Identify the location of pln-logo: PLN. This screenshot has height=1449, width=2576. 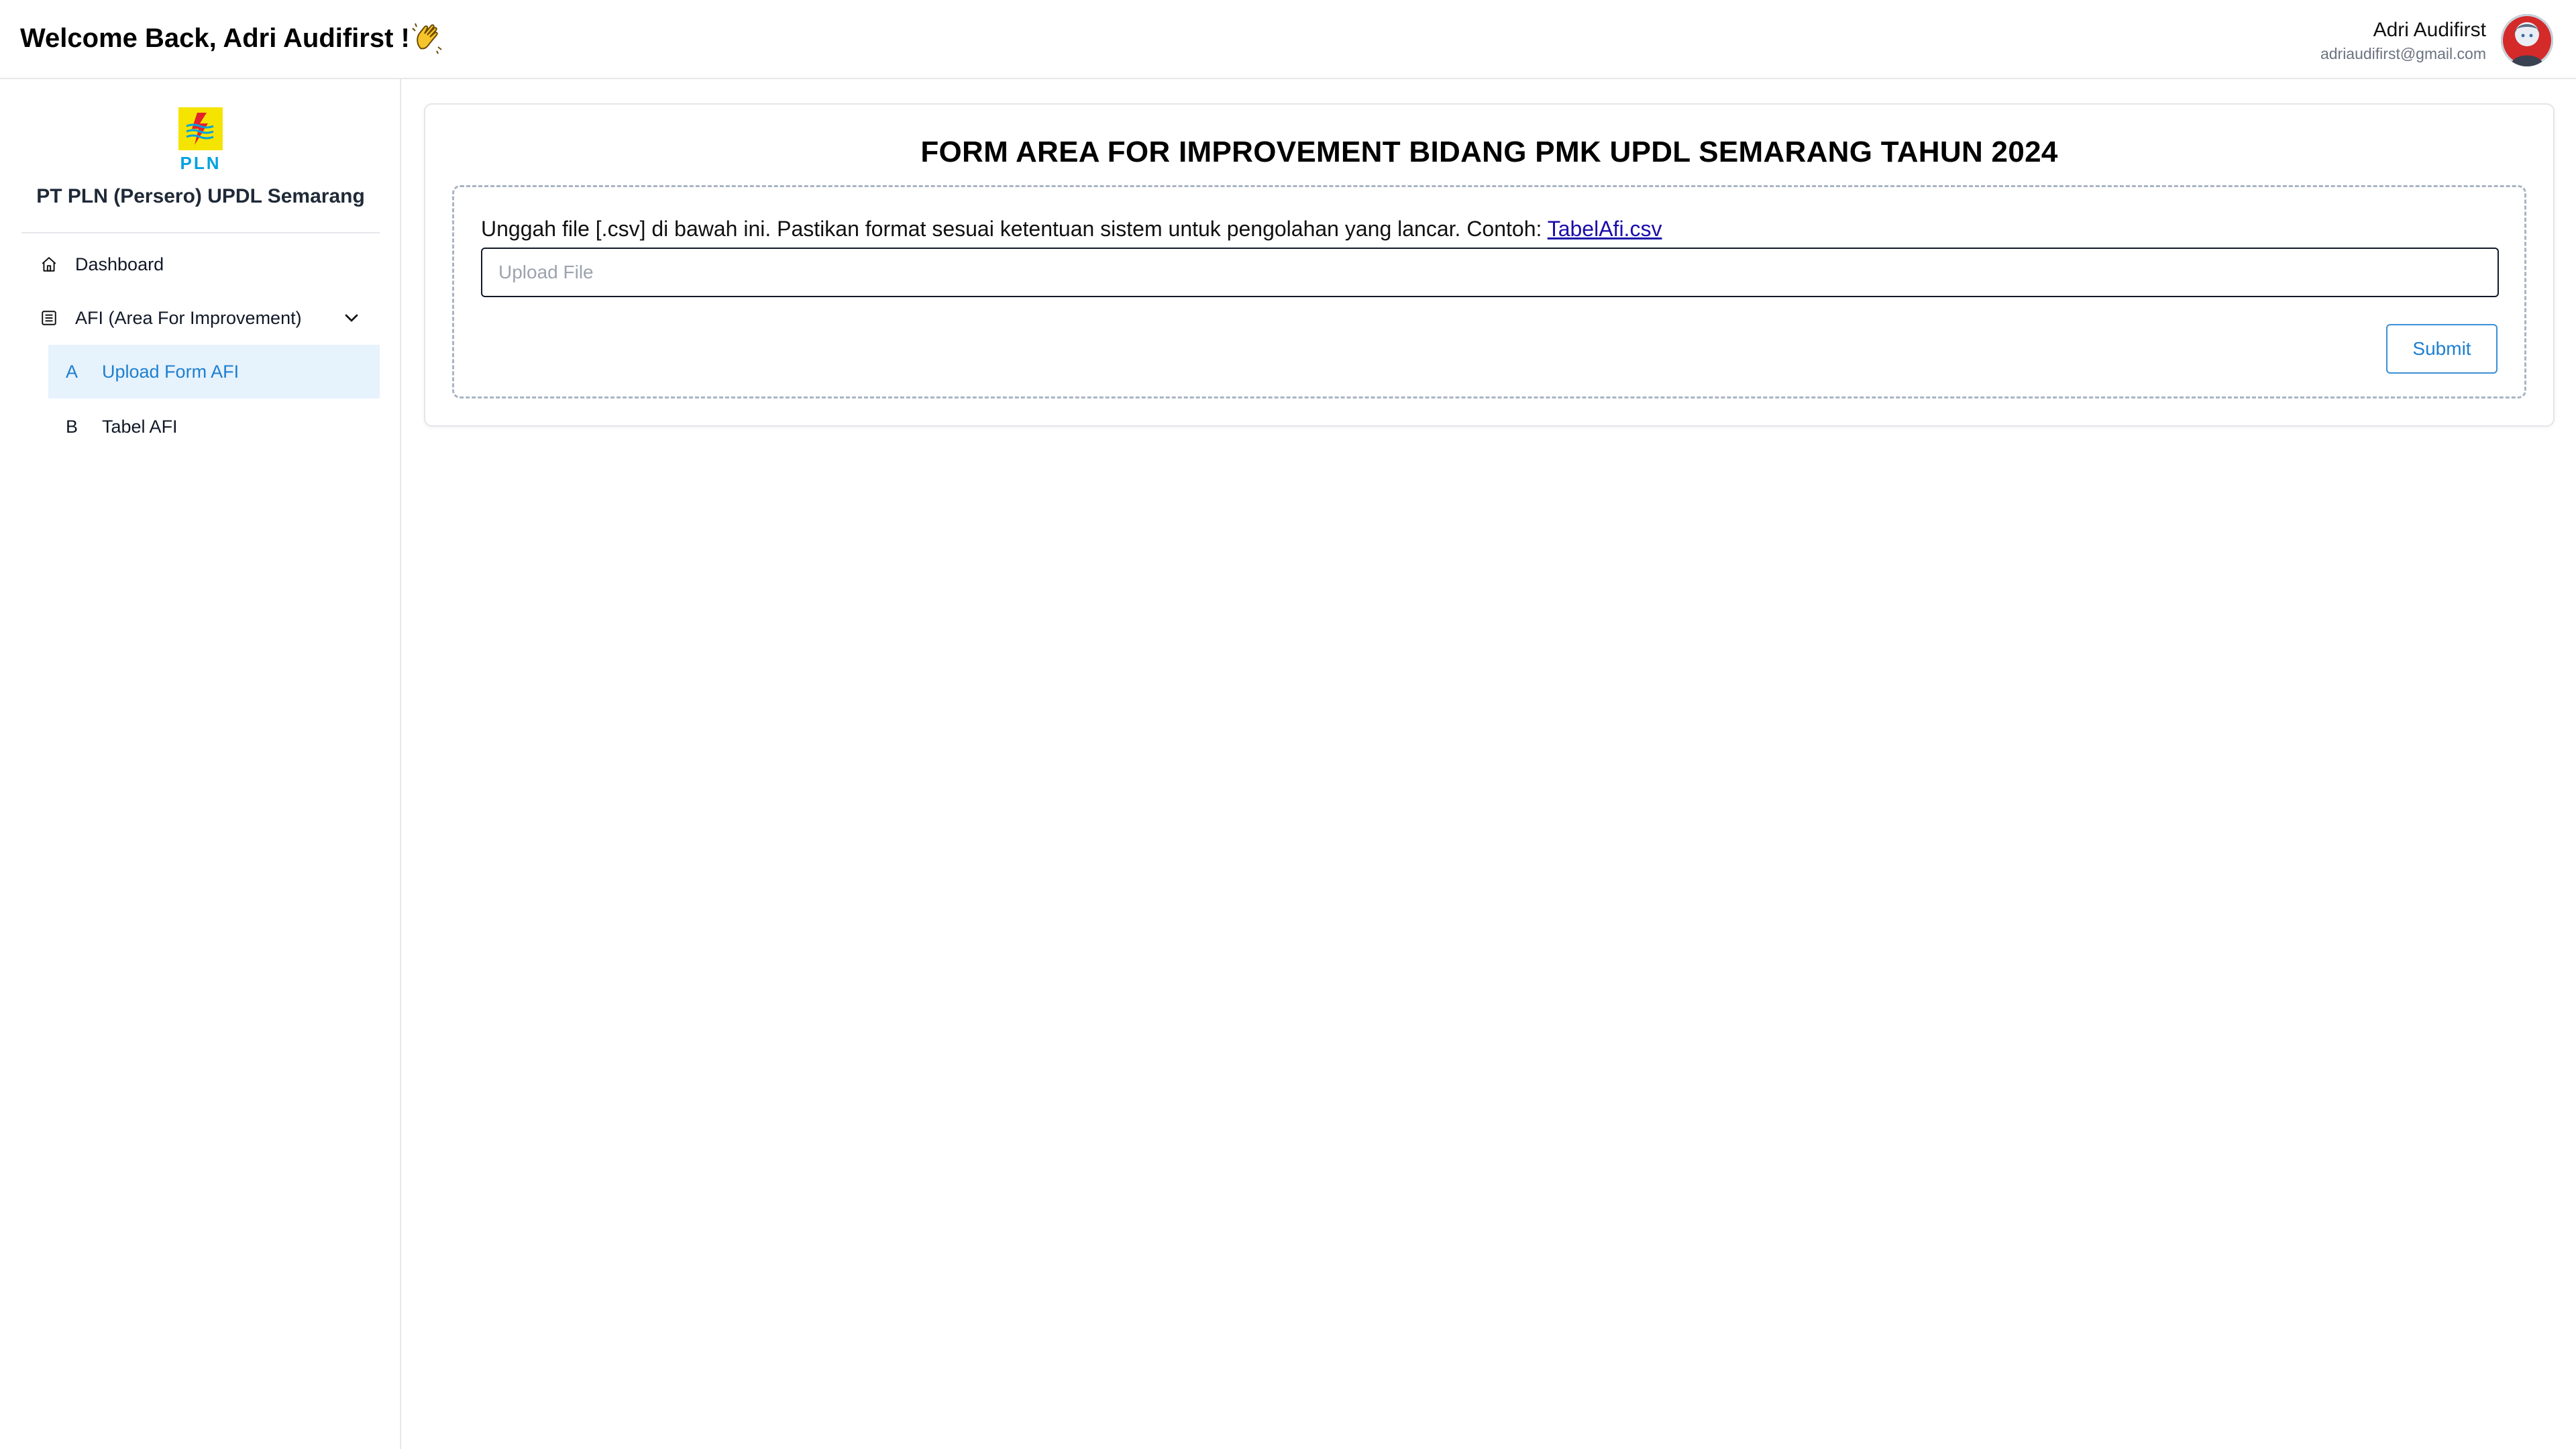
(200, 139).